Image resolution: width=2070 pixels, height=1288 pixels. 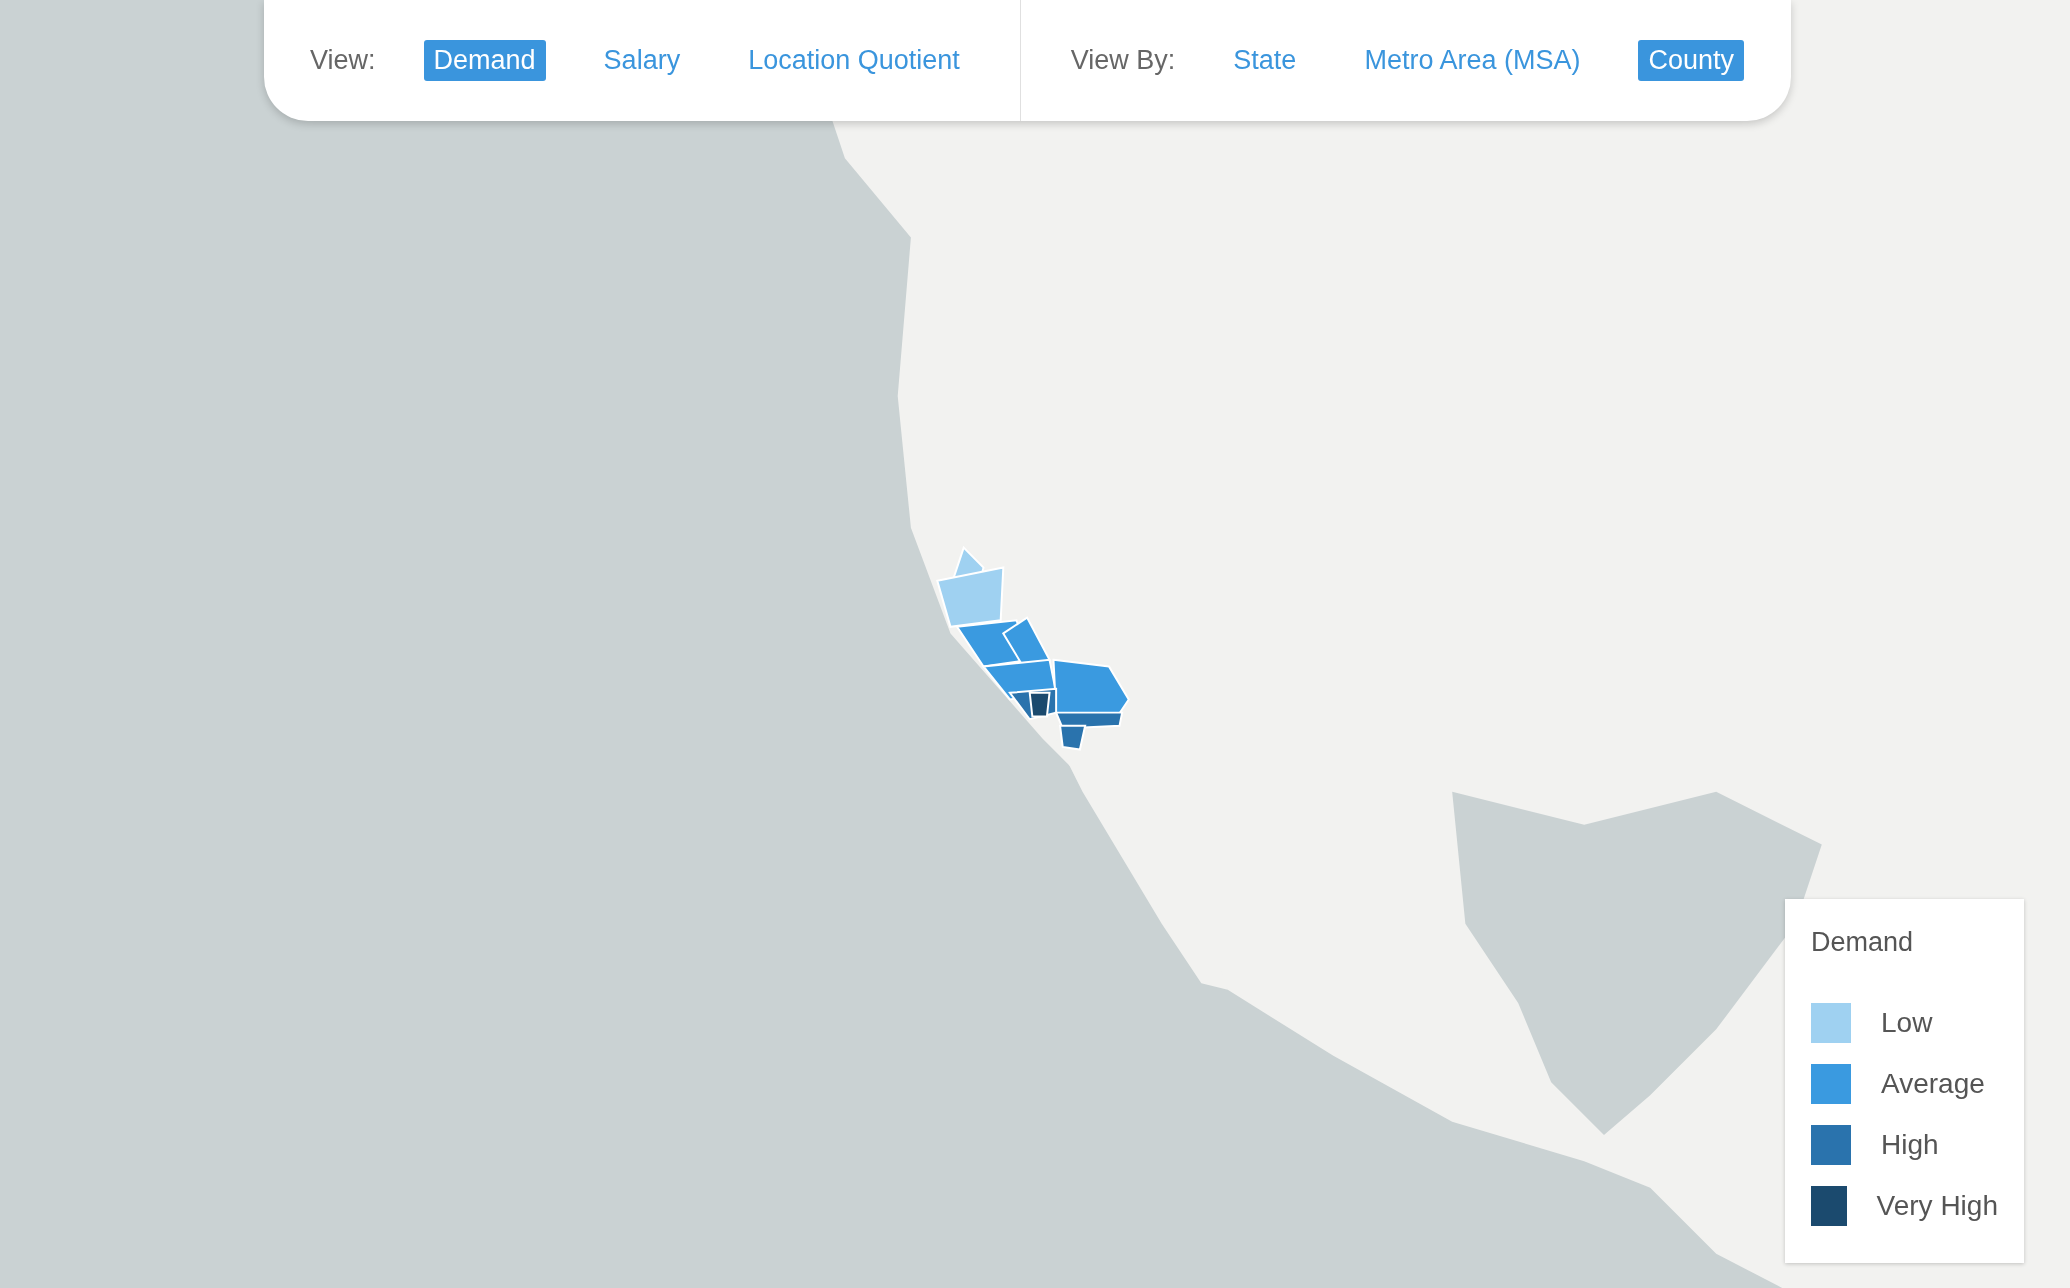 I want to click on view-label: View:, so click(x=343, y=60).